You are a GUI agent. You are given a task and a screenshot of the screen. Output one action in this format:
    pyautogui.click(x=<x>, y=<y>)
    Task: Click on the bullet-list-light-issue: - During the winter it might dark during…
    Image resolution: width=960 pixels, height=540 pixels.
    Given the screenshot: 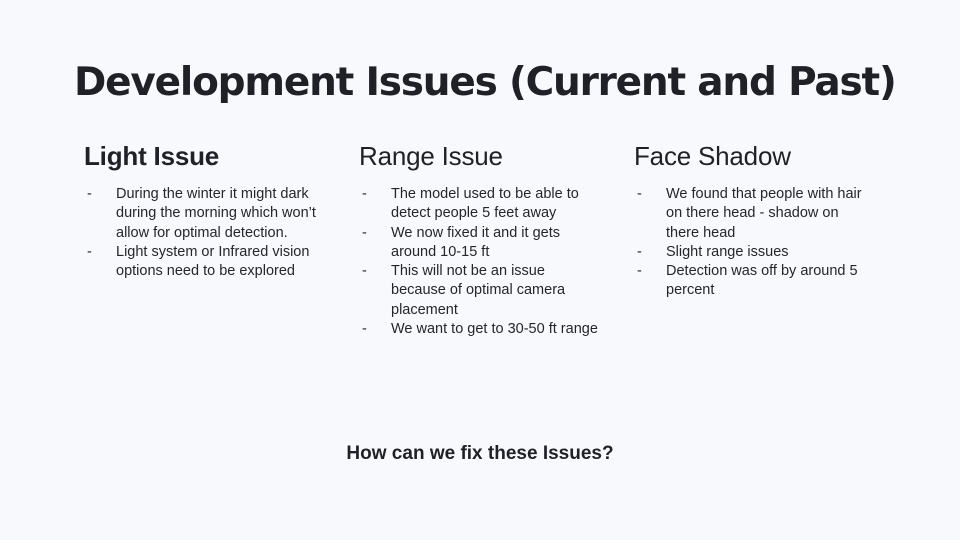 What is the action you would take?
    pyautogui.click(x=204, y=233)
    